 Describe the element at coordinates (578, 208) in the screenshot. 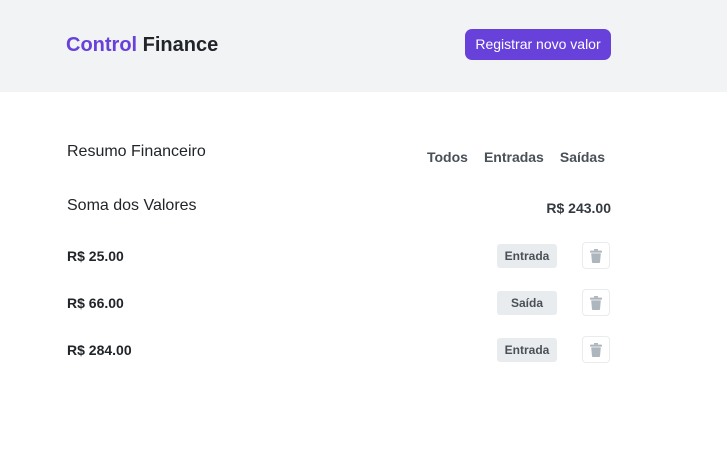

I see `sum-value: R$ 243.00` at that location.